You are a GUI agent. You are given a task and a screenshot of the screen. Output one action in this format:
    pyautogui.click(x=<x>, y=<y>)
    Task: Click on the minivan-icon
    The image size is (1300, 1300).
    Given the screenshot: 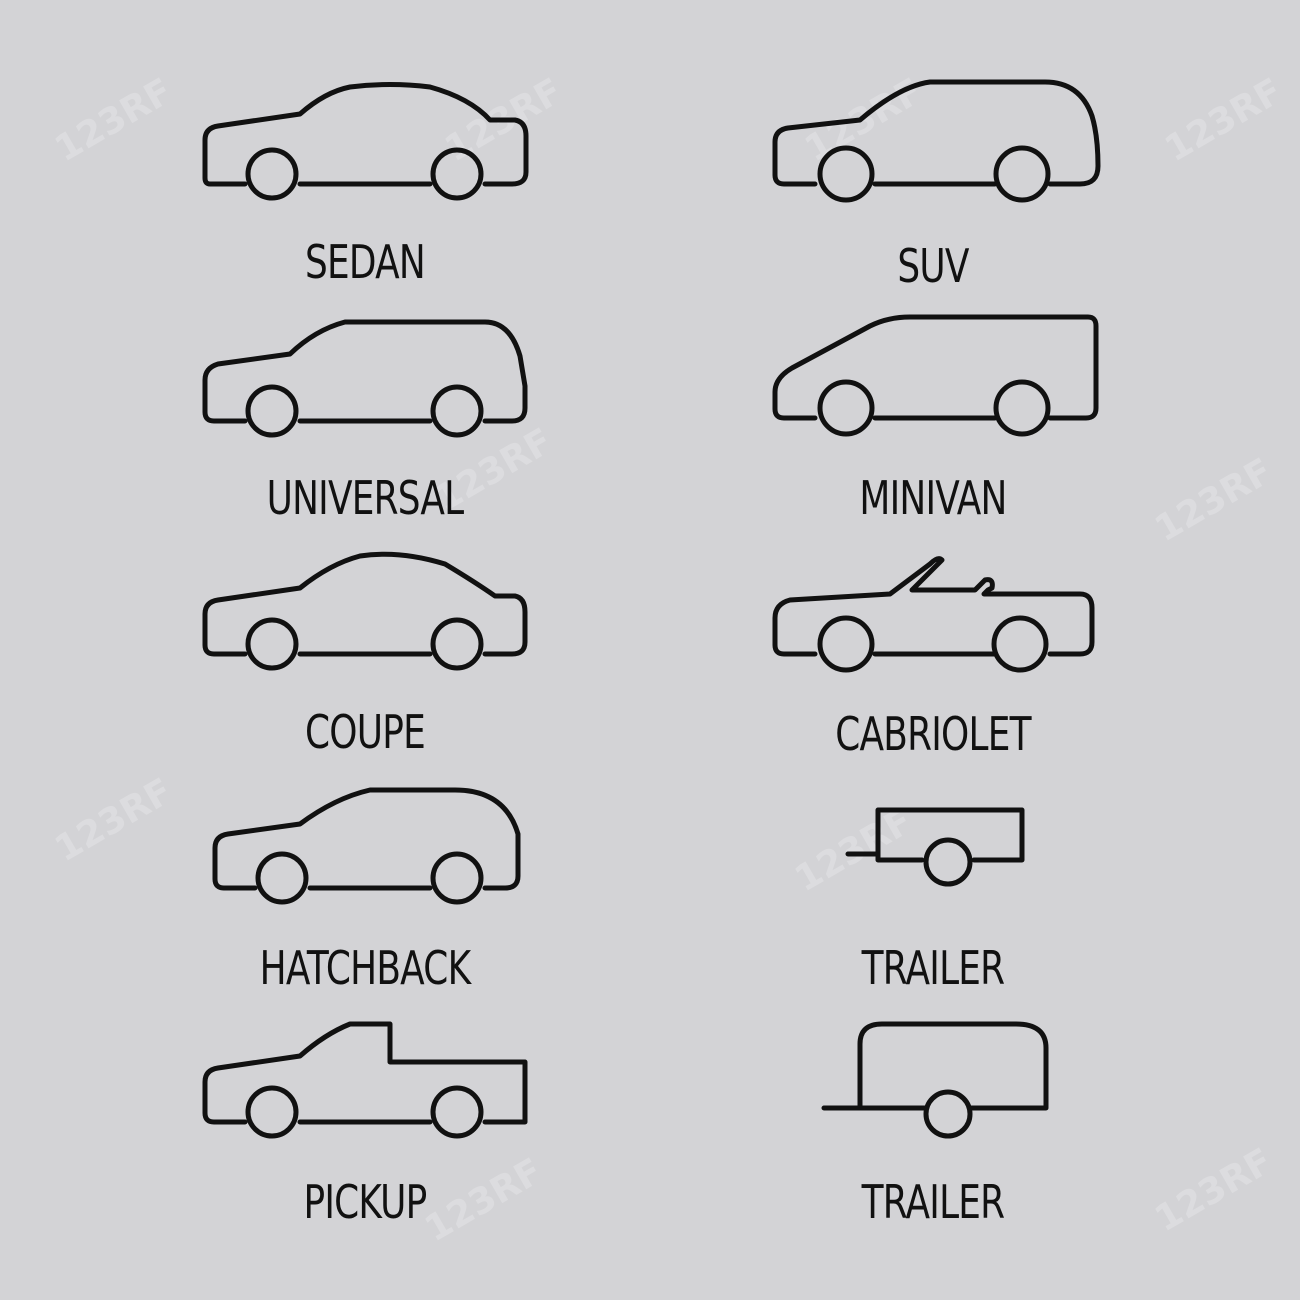 What is the action you would take?
    pyautogui.click(x=935, y=375)
    